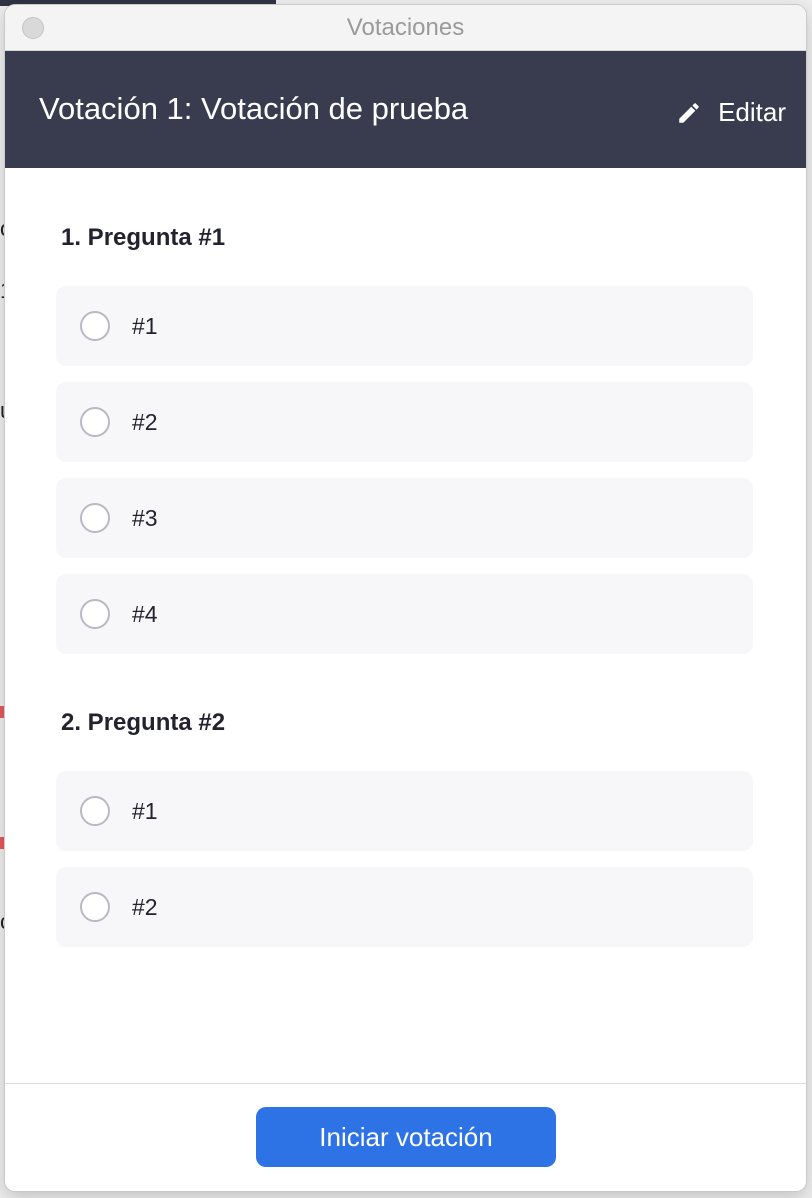 The height and width of the screenshot is (1198, 812). What do you see at coordinates (145, 517) in the screenshot?
I see `option-label: #3` at bounding box center [145, 517].